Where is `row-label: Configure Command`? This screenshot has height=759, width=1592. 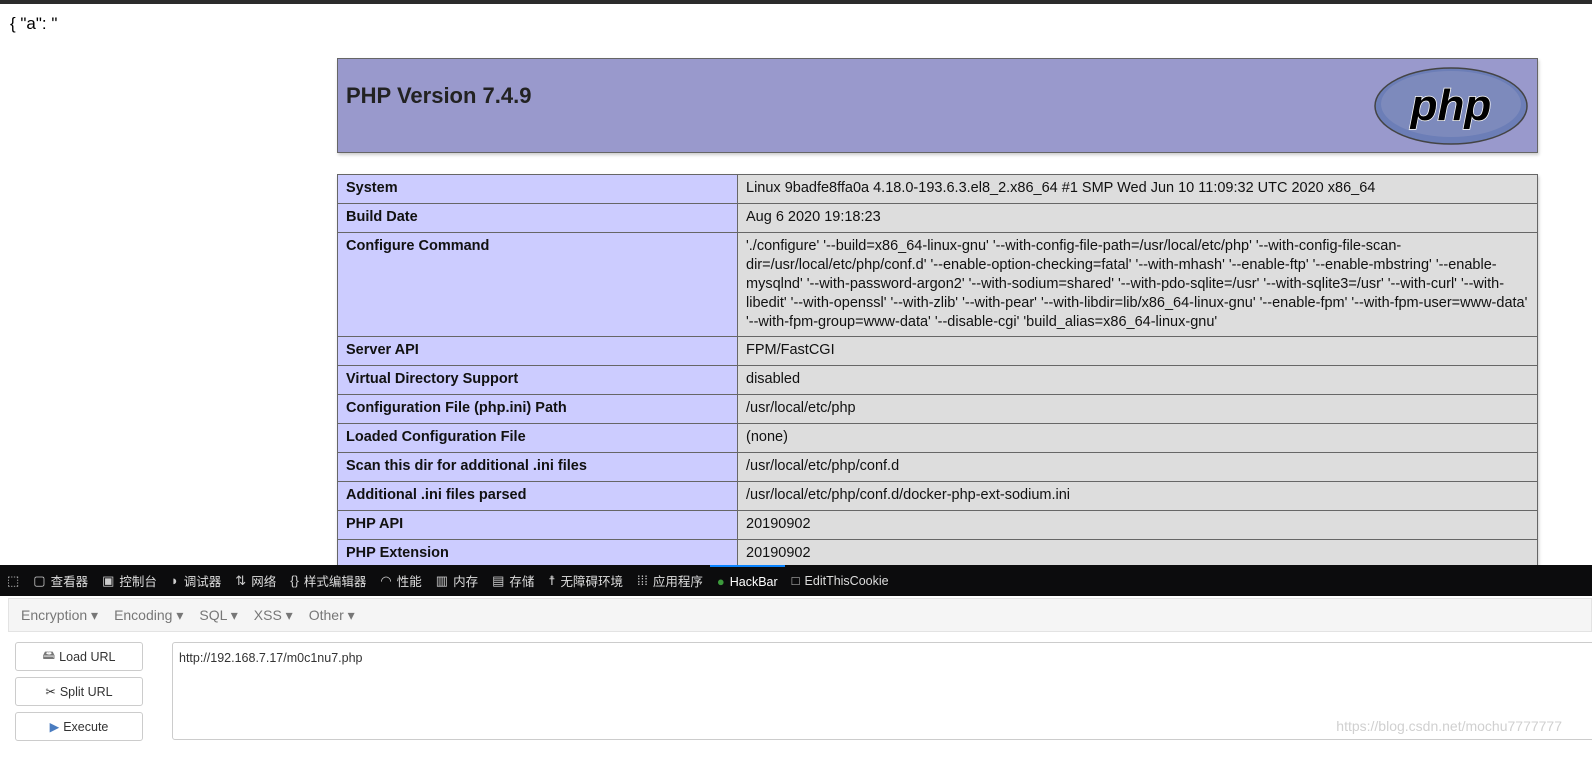
row-label: Configure Command is located at coordinates (537, 284).